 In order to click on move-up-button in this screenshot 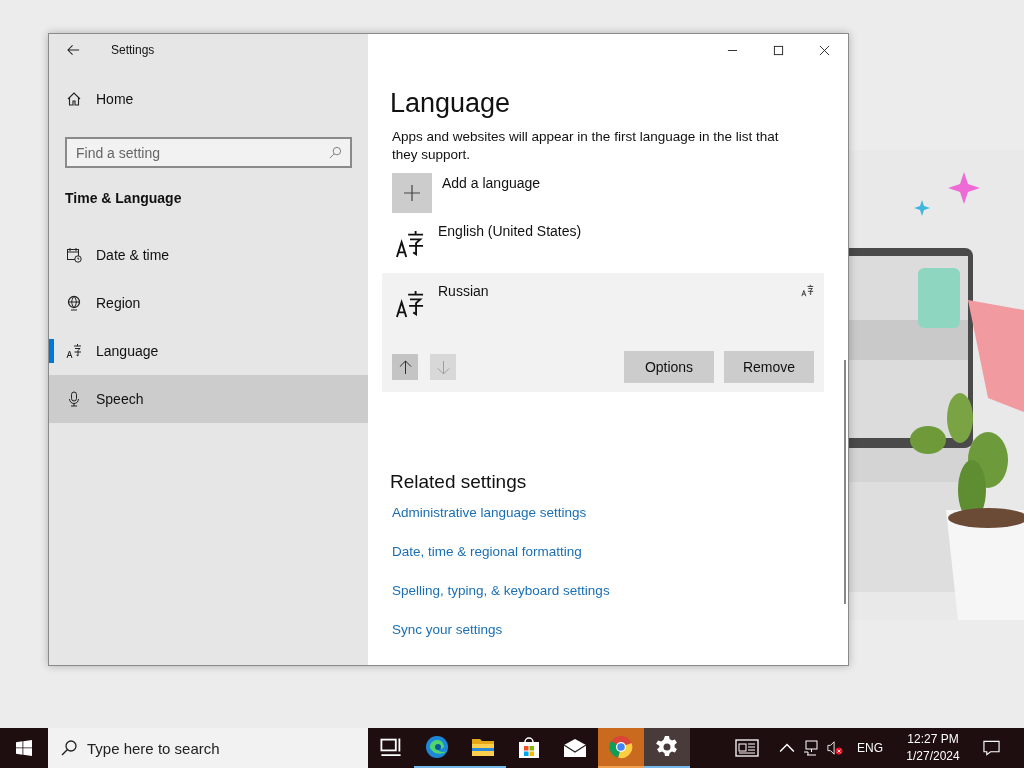, I will do `click(405, 367)`.